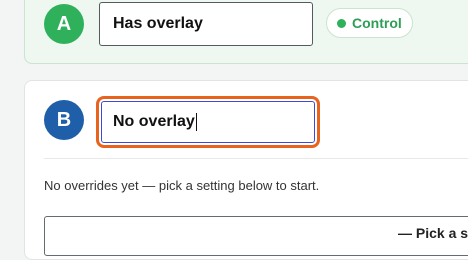  What do you see at coordinates (256, 158) in the screenshot?
I see `divider` at bounding box center [256, 158].